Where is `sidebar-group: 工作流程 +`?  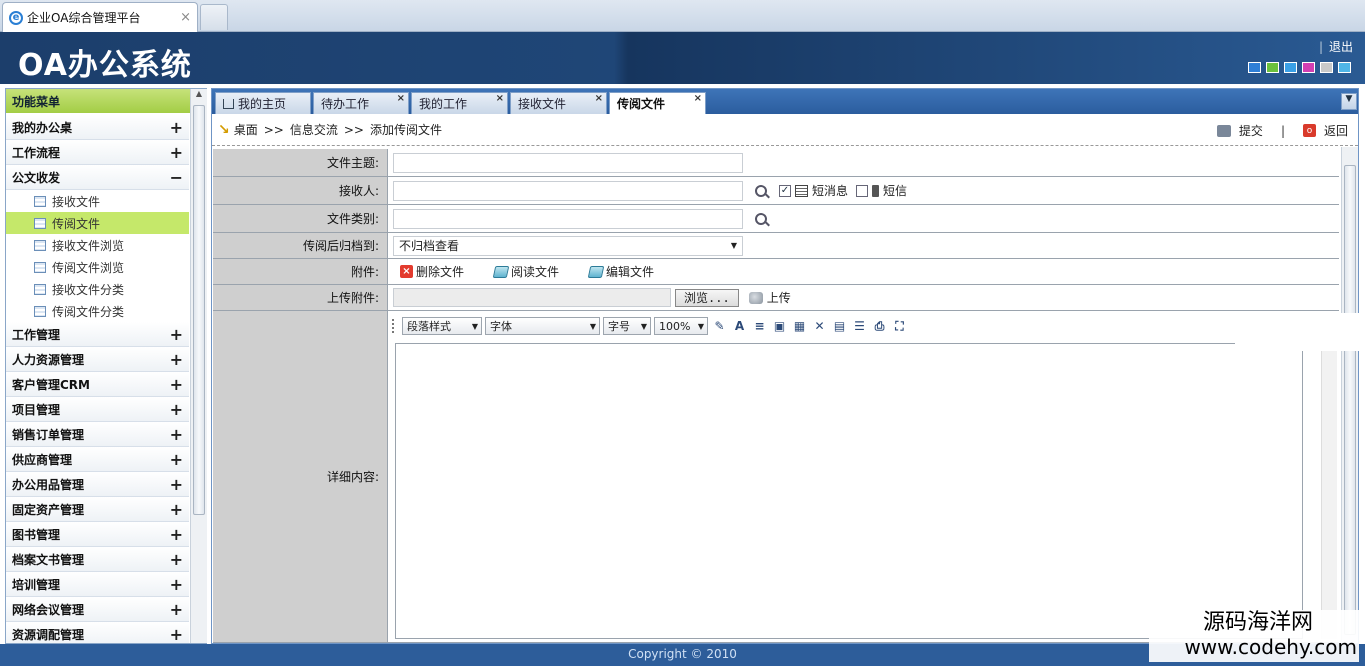
sidebar-group: 工作流程 + is located at coordinates (97, 152).